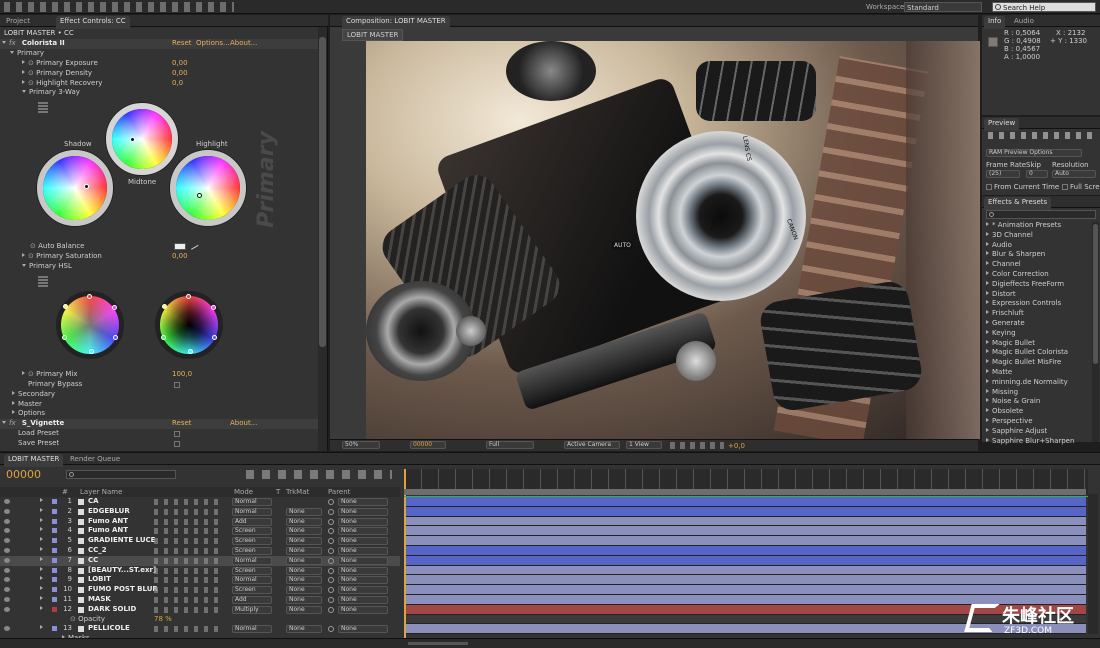 The height and width of the screenshot is (648, 1100). Describe the element at coordinates (252, 609) in the screenshot. I see `mode-select: Multiply` at that location.